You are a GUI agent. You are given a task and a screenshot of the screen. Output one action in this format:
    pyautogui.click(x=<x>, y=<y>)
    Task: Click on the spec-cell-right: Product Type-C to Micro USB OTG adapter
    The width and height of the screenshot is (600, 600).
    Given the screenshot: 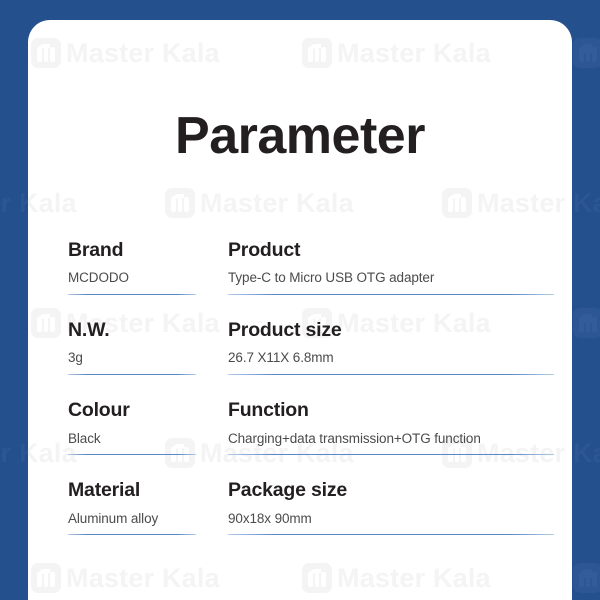 What is the action you would take?
    pyautogui.click(x=391, y=267)
    